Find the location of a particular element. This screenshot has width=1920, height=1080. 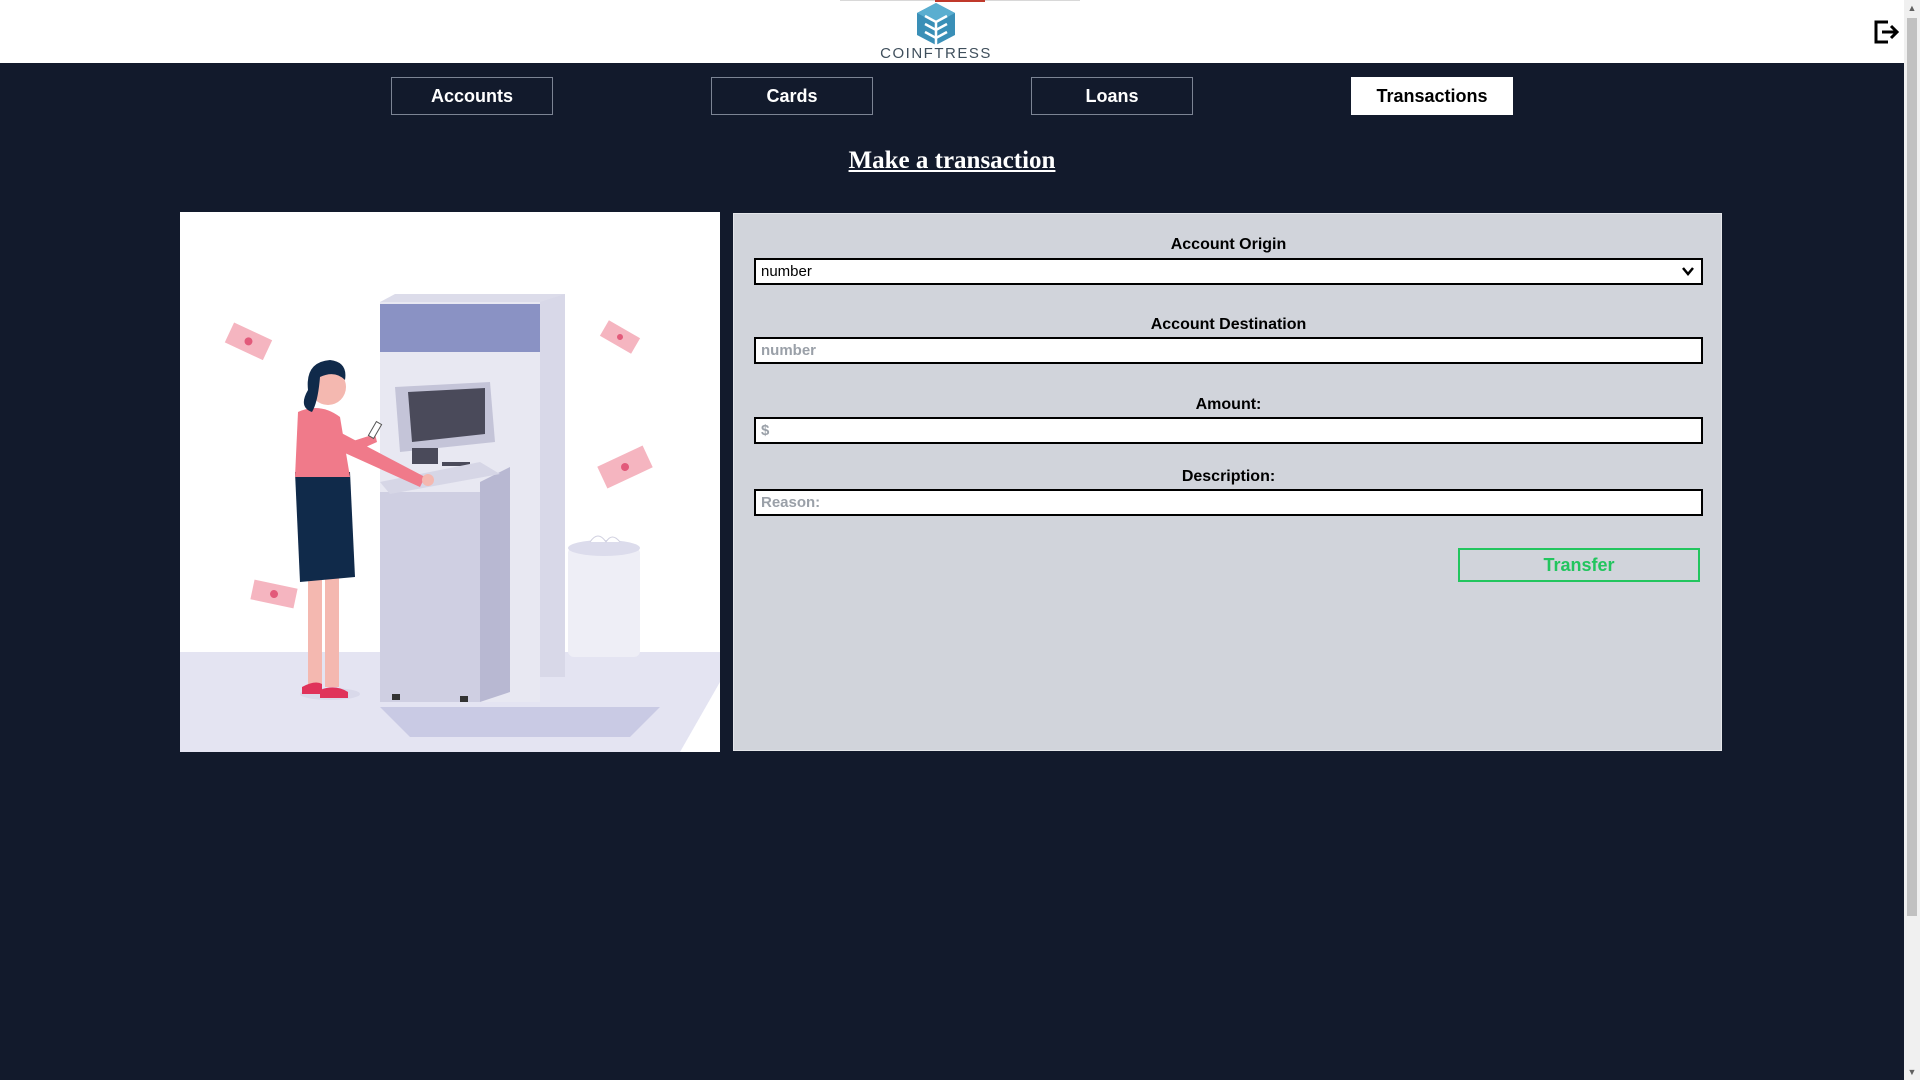

tab-cards: Cards is located at coordinates (792, 96).